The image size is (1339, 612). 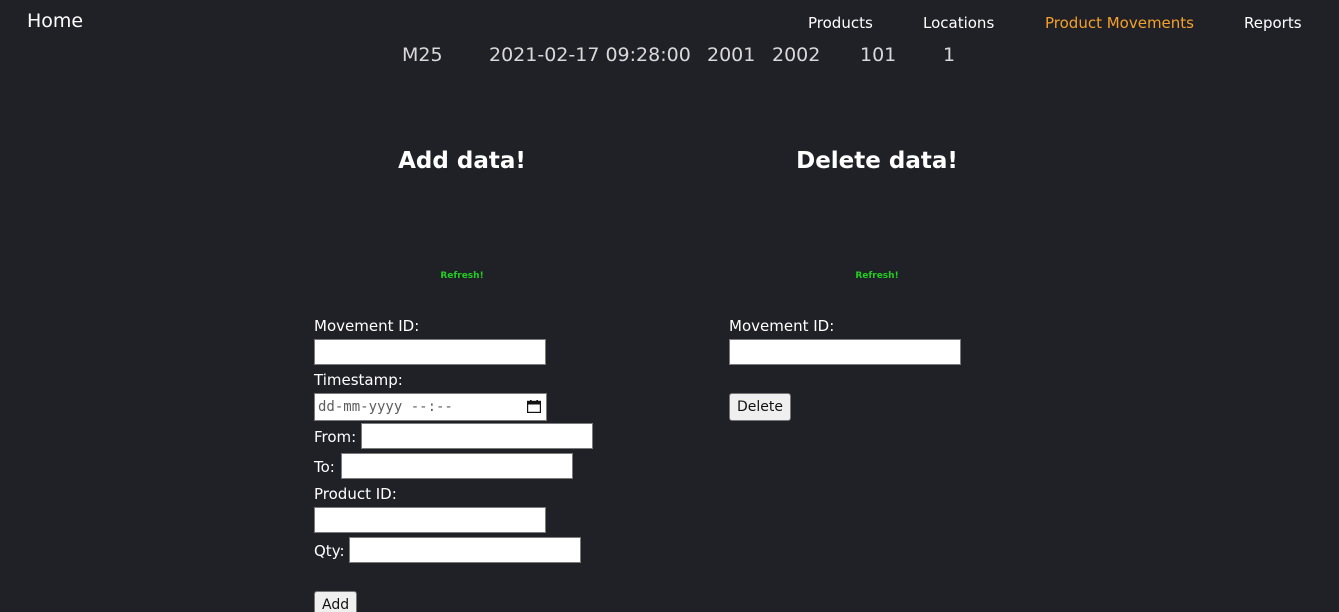 I want to click on home-link: Home, so click(x=55, y=21).